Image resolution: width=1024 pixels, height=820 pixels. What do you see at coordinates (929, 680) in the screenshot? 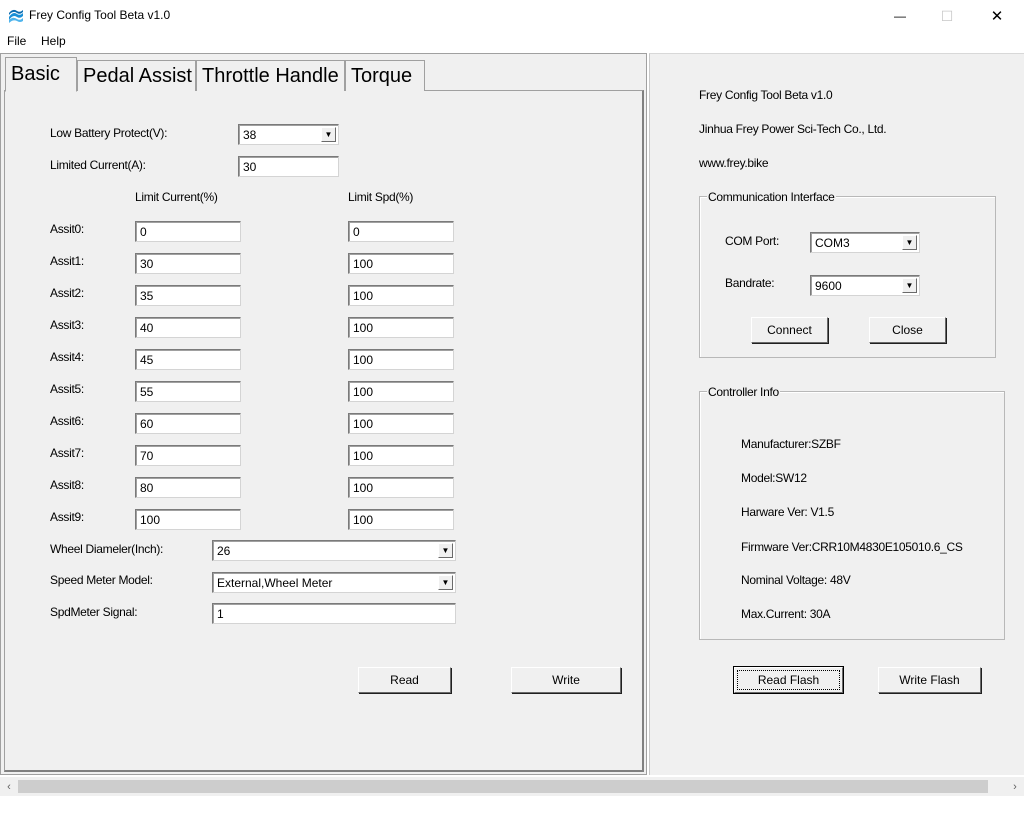
I see `write-flash-button: Write Flash` at bounding box center [929, 680].